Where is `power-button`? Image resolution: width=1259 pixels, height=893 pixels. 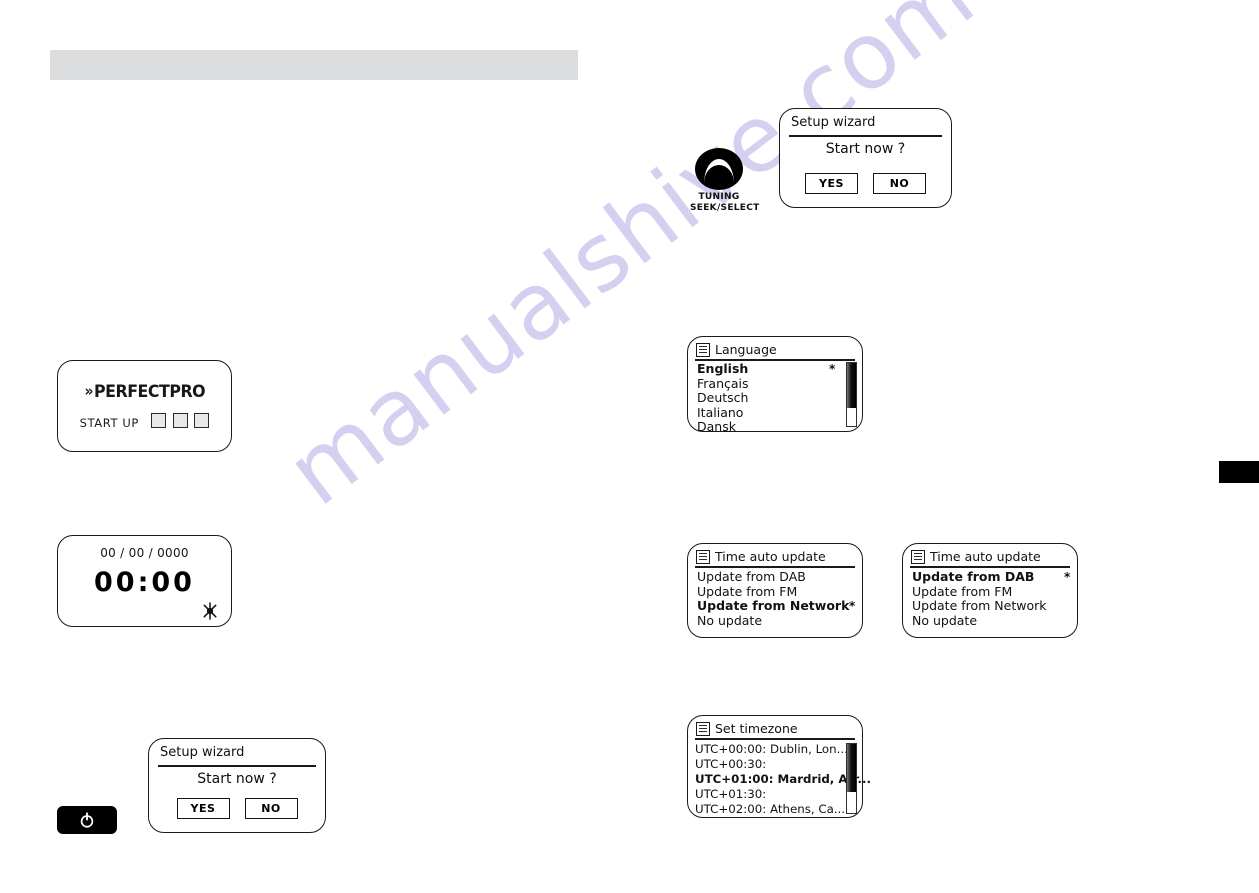
power-button is located at coordinates (87, 820).